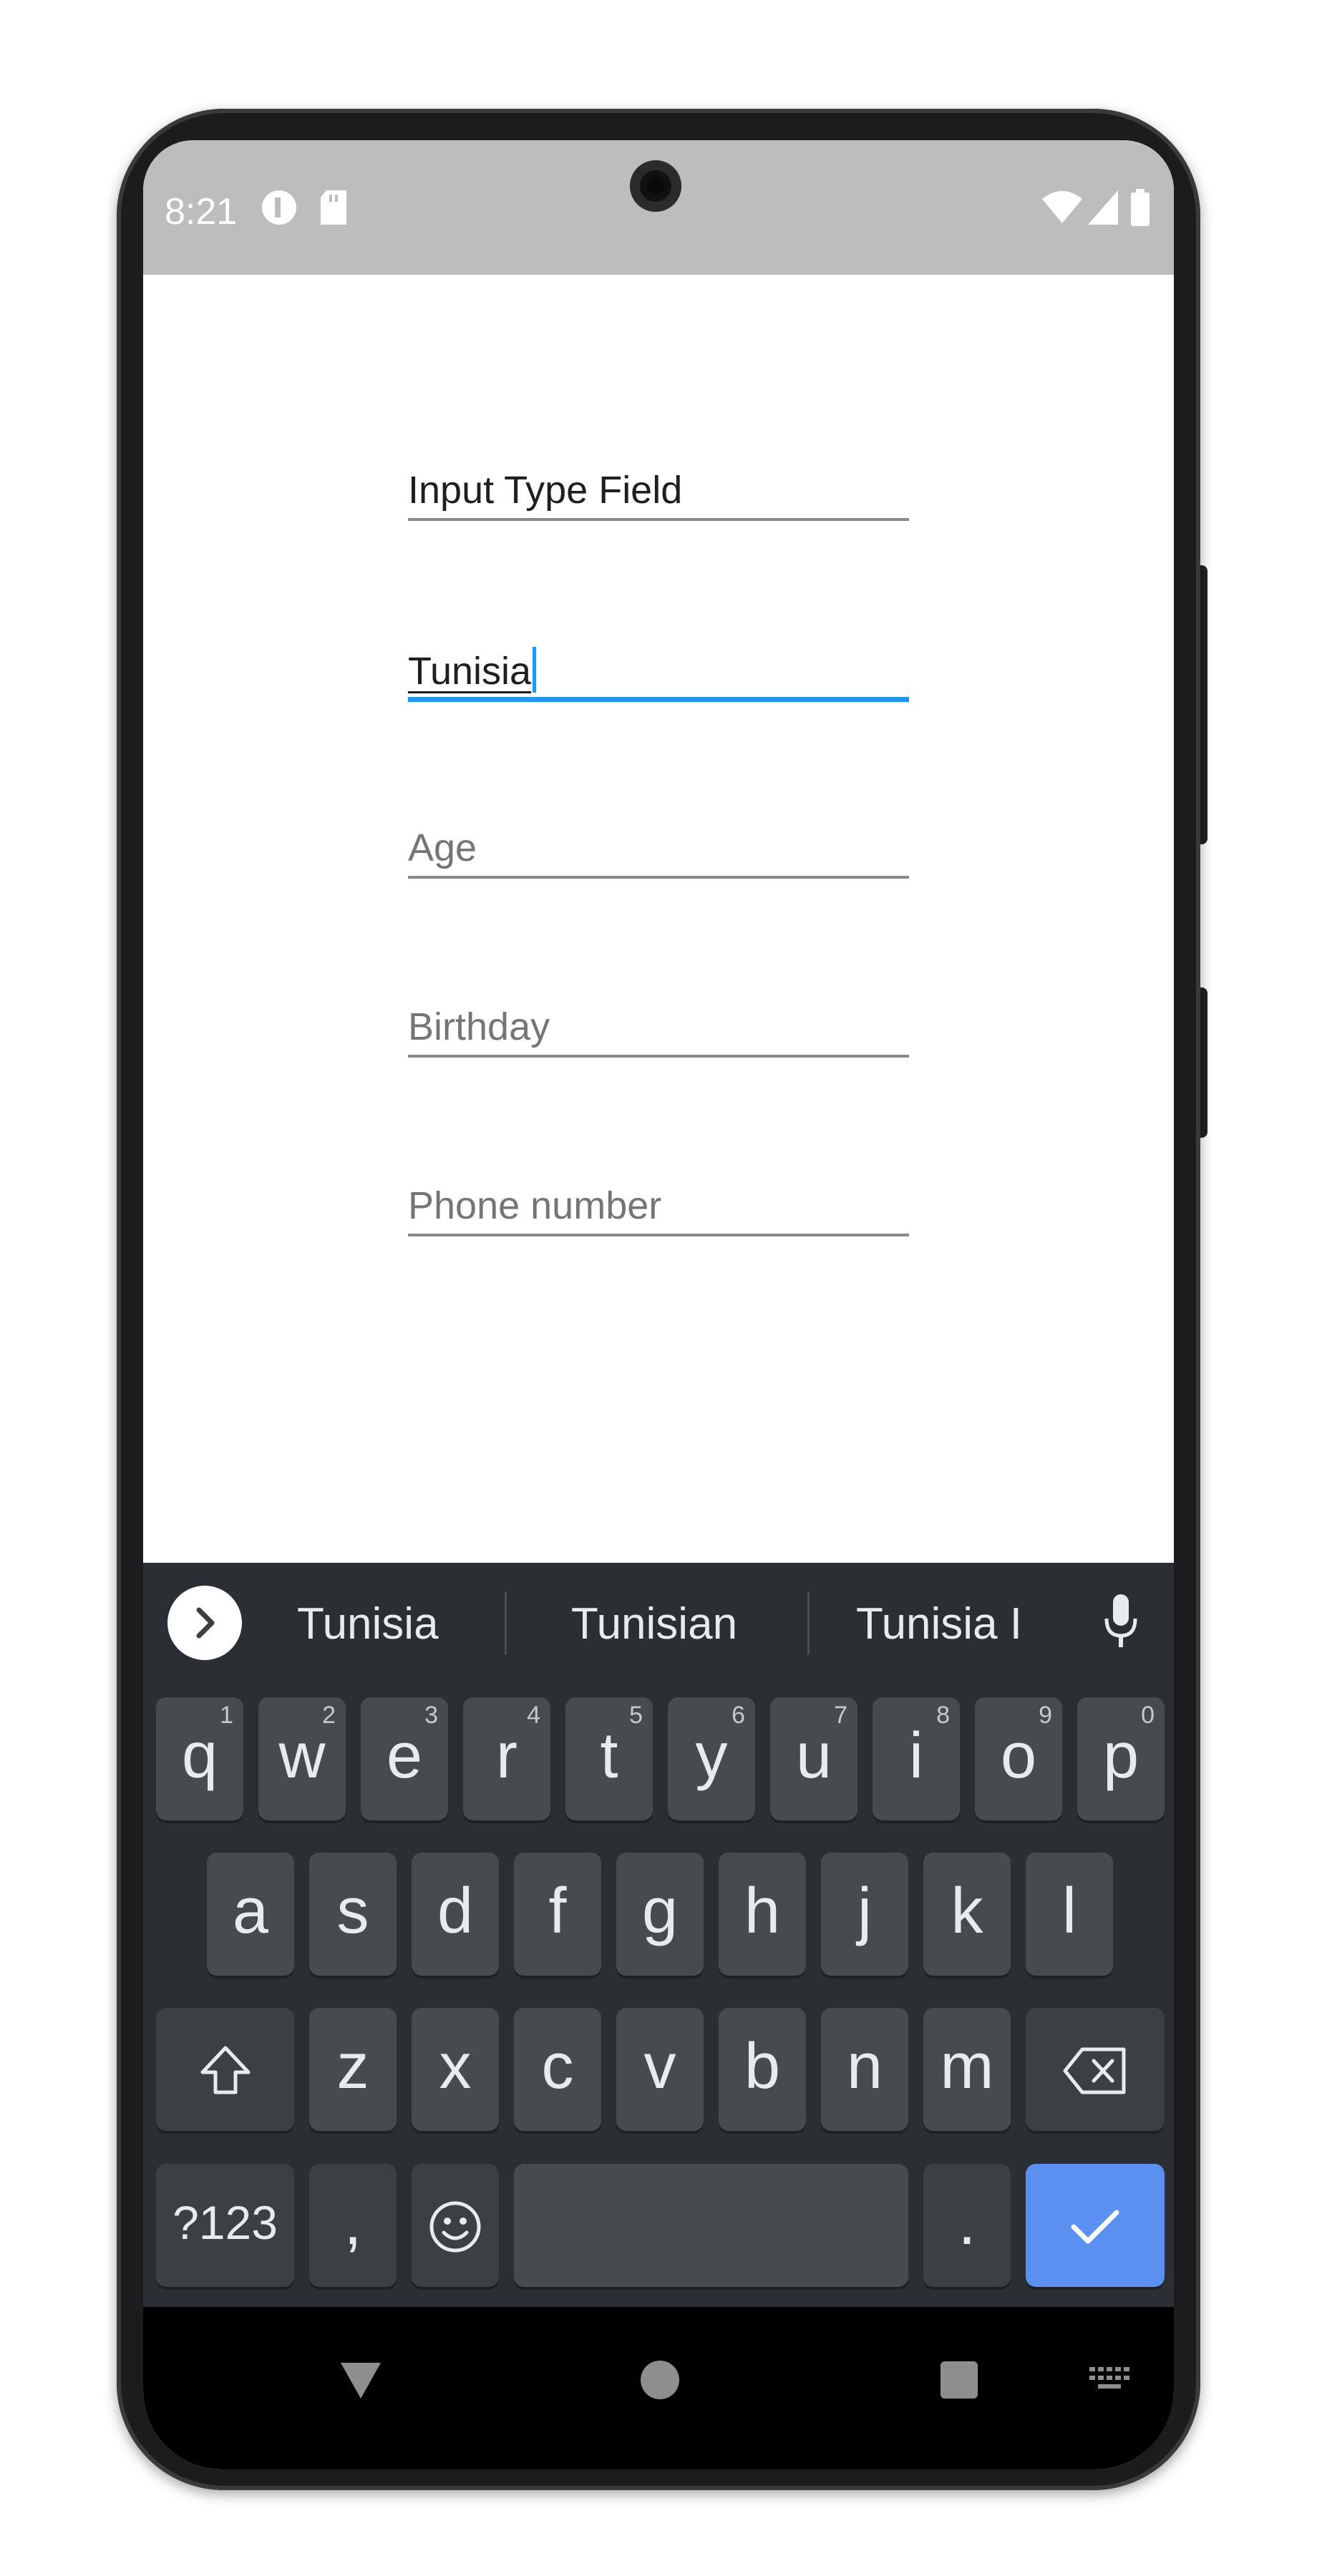  Describe the element at coordinates (225, 2225) in the screenshot. I see `symbols-key: ?123` at that location.